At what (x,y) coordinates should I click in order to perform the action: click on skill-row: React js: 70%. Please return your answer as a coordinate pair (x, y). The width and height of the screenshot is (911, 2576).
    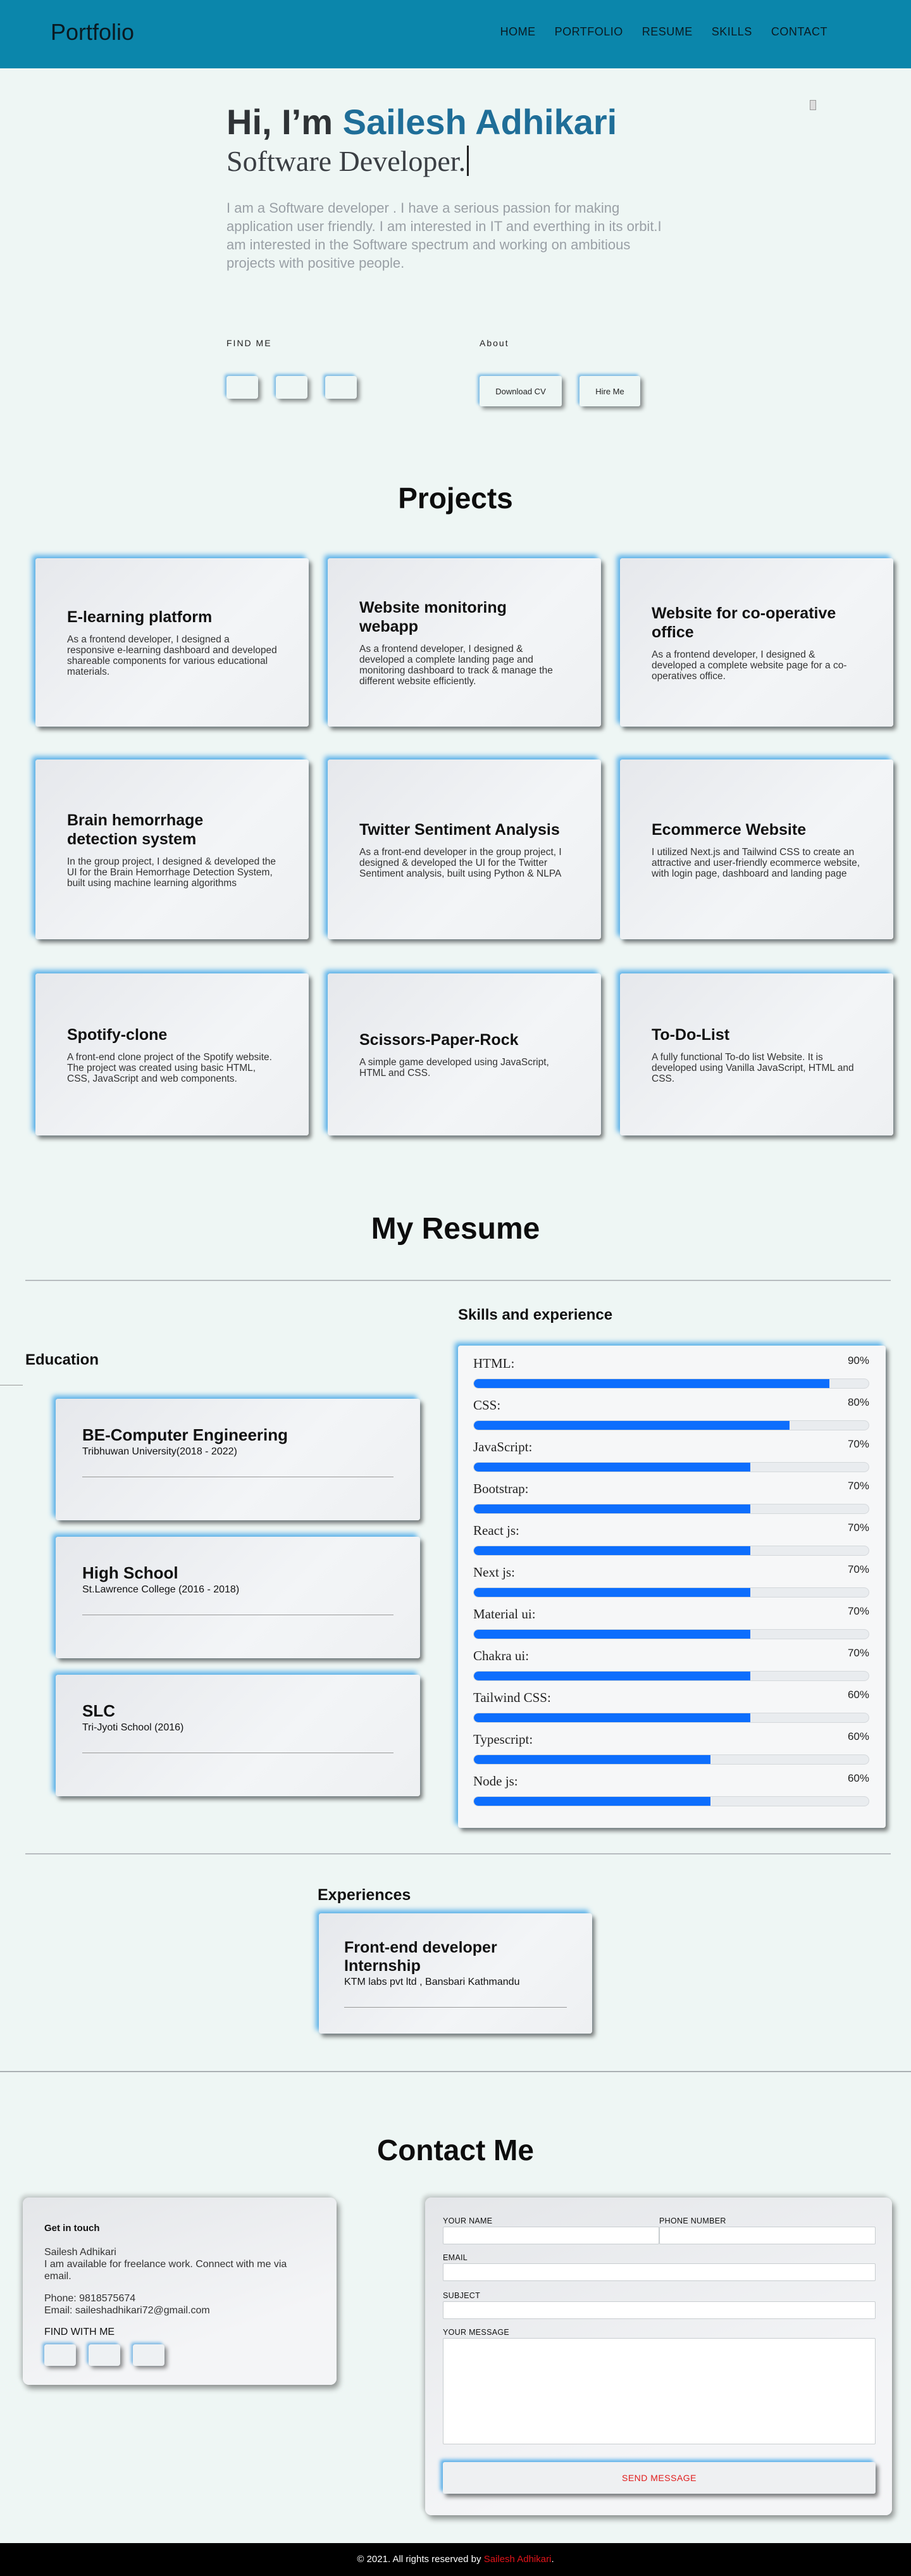
    Looking at the image, I should click on (671, 1542).